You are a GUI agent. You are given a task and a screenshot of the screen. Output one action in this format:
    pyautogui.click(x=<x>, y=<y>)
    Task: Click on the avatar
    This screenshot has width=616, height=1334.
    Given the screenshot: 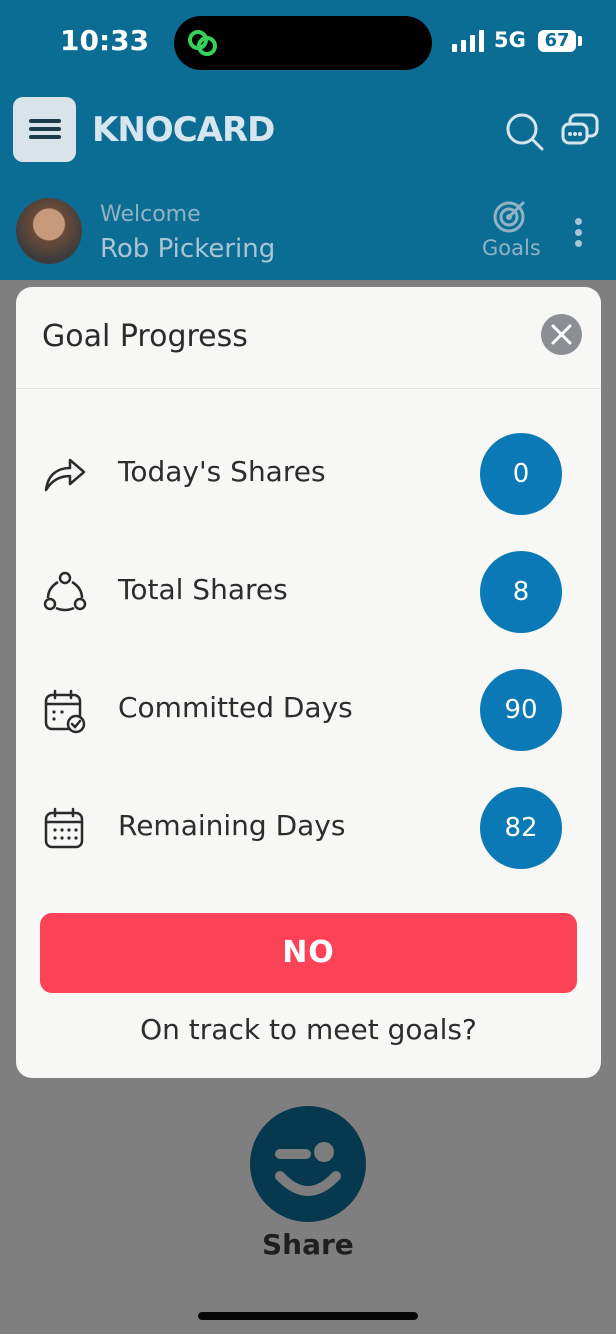 What is the action you would take?
    pyautogui.click(x=49, y=231)
    